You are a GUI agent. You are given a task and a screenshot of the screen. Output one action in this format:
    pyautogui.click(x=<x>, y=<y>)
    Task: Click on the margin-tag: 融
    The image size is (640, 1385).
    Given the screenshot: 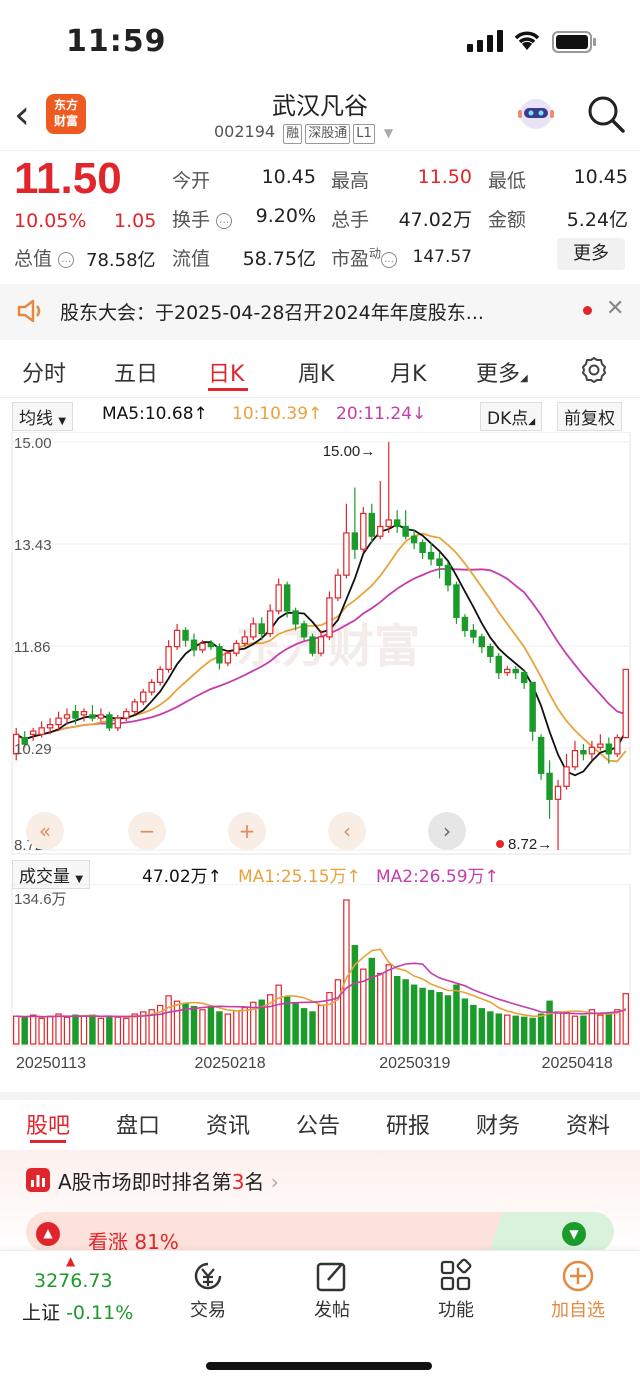 What is the action you would take?
    pyautogui.click(x=293, y=134)
    